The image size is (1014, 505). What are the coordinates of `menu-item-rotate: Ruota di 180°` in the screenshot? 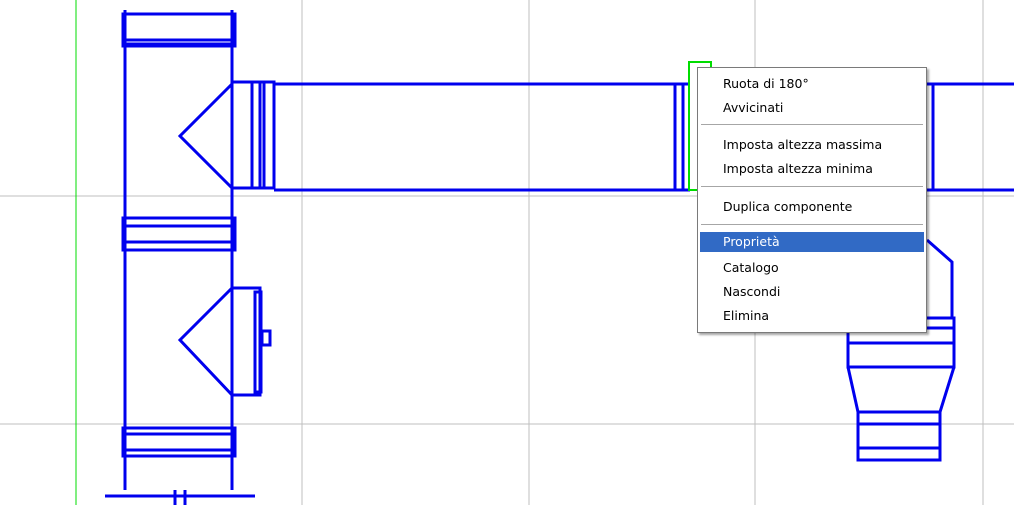 It's located at (812, 84).